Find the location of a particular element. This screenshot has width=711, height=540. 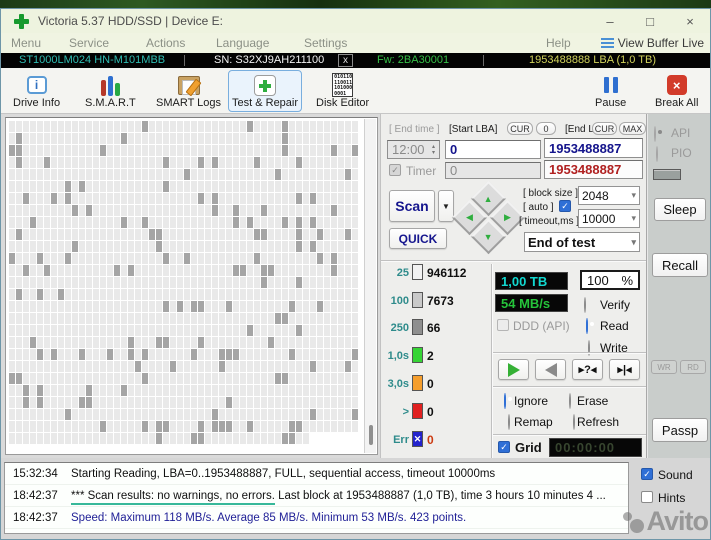

start-lba-zero-button: 0 is located at coordinates (546, 128).